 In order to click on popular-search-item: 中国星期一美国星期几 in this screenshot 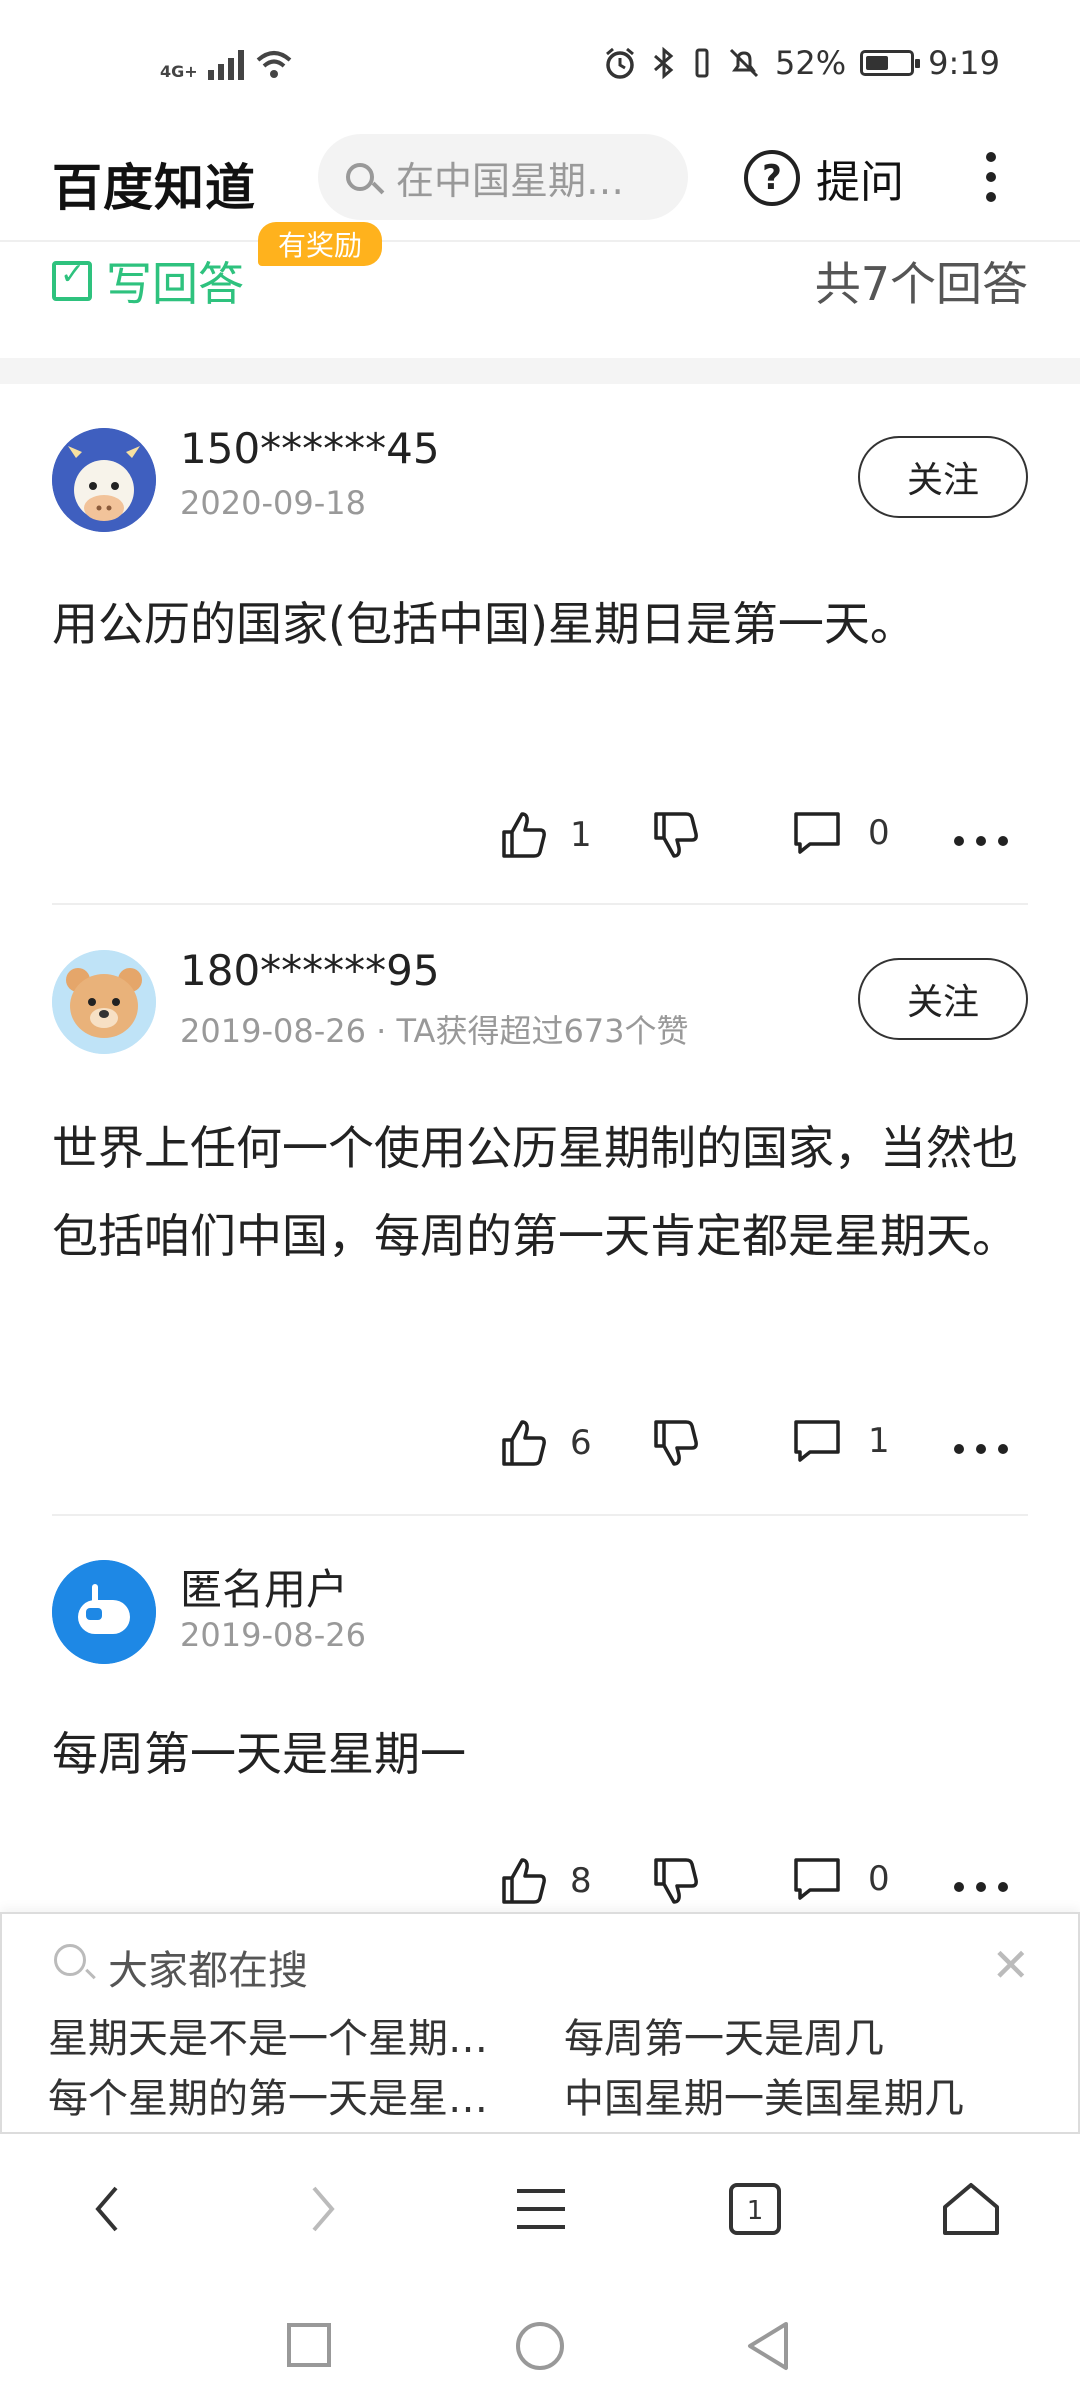, I will do `click(764, 2095)`.